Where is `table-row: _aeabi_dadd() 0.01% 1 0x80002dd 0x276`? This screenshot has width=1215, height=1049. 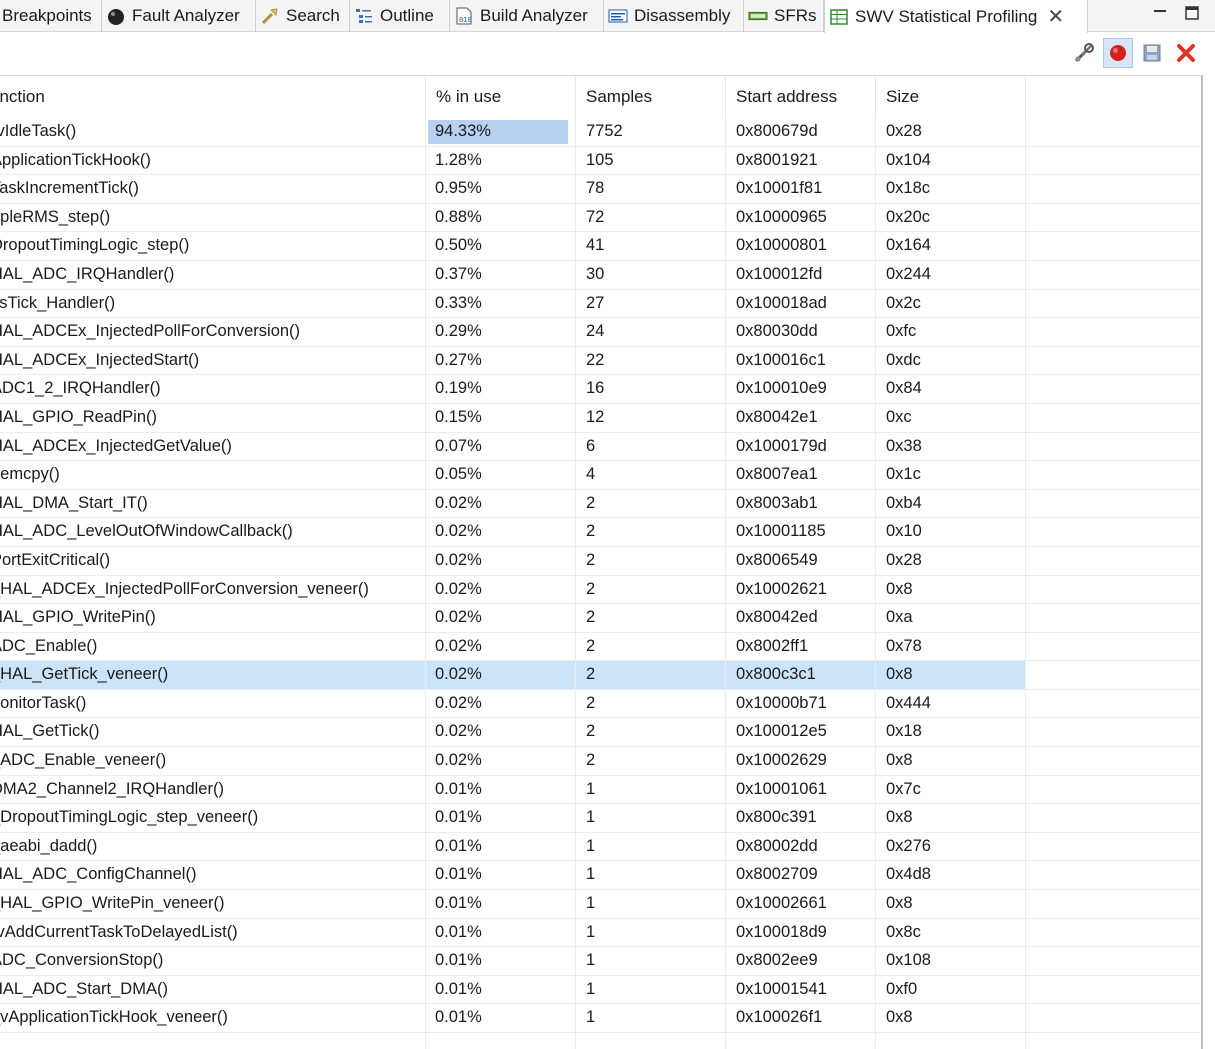
table-row: _aeabi_dadd() 0.01% 1 0x80002dd 0x276 is located at coordinates (600, 847).